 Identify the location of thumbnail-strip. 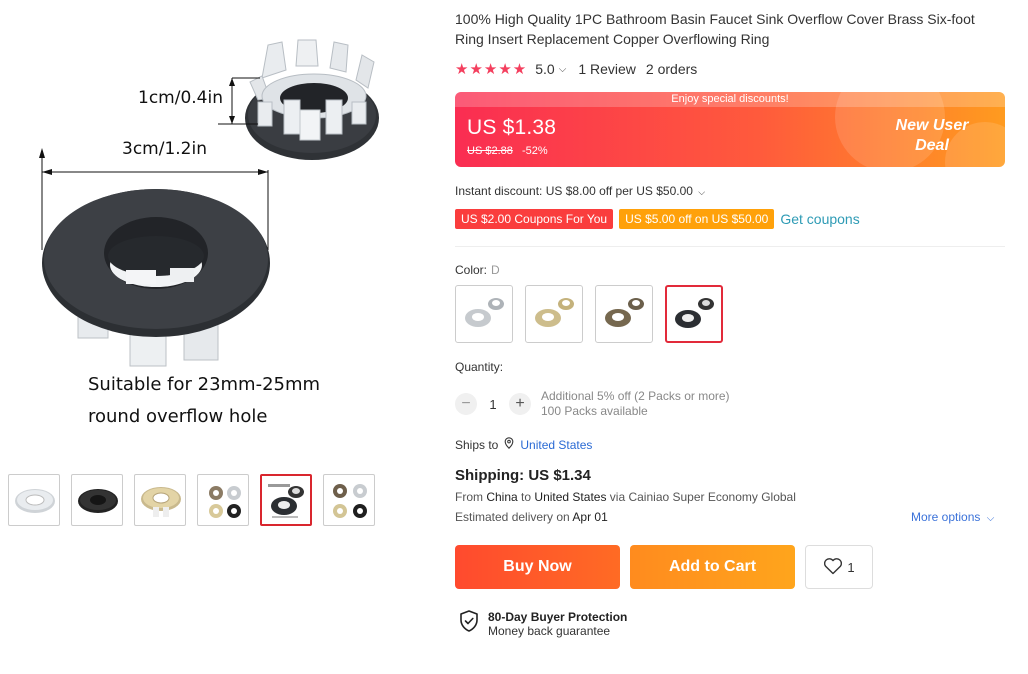
(191, 500).